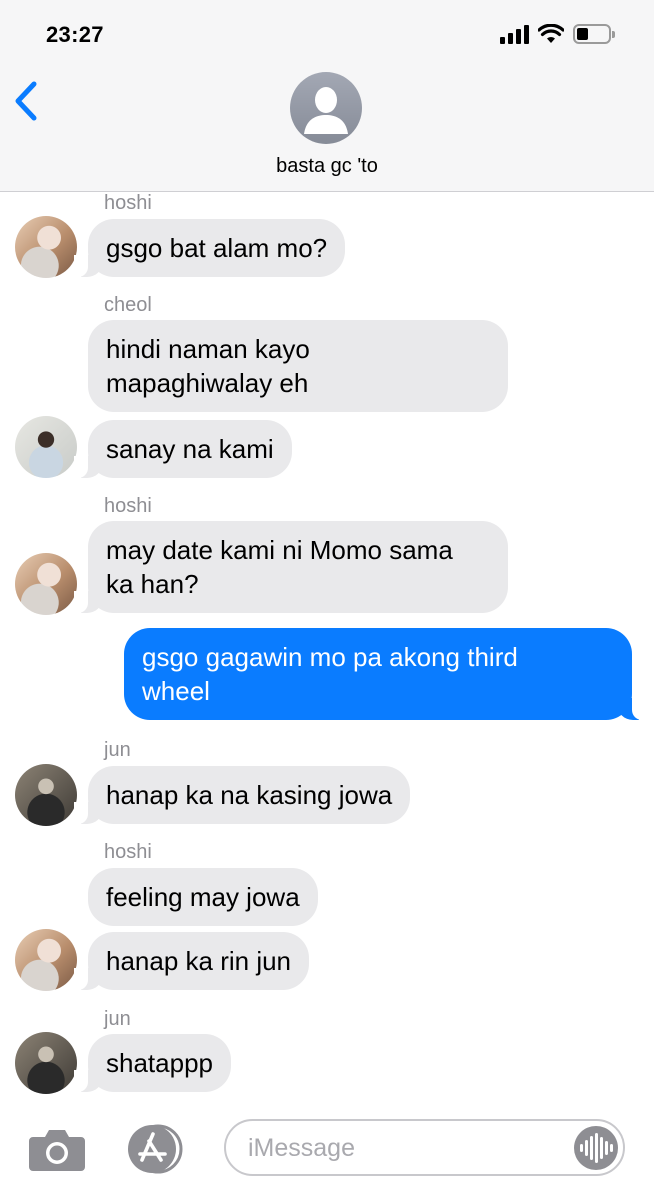 The height and width of the screenshot is (1200, 654). What do you see at coordinates (385, 674) in the screenshot?
I see `message-bubble-outgoing: gsgo gagawin mo pa akong third wheel` at bounding box center [385, 674].